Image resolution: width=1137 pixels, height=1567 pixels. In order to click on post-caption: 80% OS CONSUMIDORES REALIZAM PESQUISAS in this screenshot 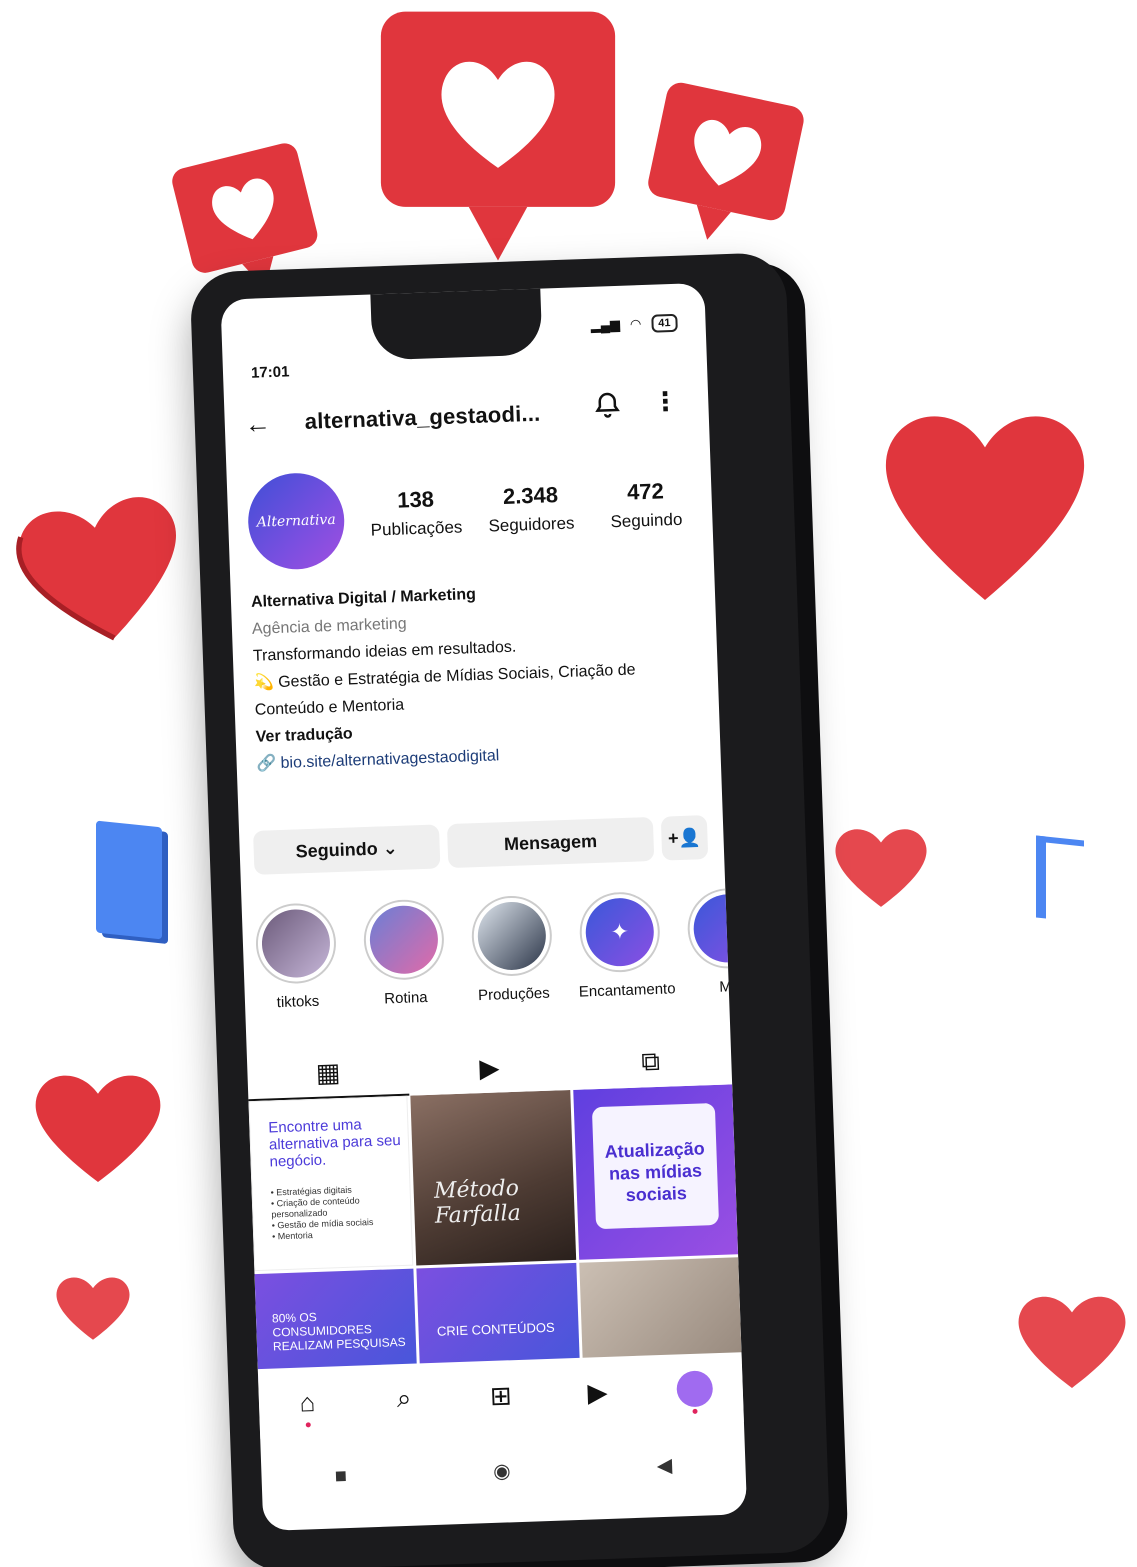, I will do `click(338, 1331)`.